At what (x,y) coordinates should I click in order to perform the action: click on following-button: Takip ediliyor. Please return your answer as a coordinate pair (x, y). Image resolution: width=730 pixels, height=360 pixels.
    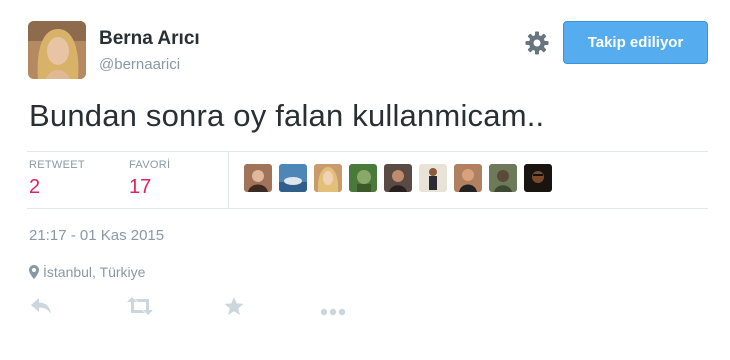
    Looking at the image, I should click on (635, 42).